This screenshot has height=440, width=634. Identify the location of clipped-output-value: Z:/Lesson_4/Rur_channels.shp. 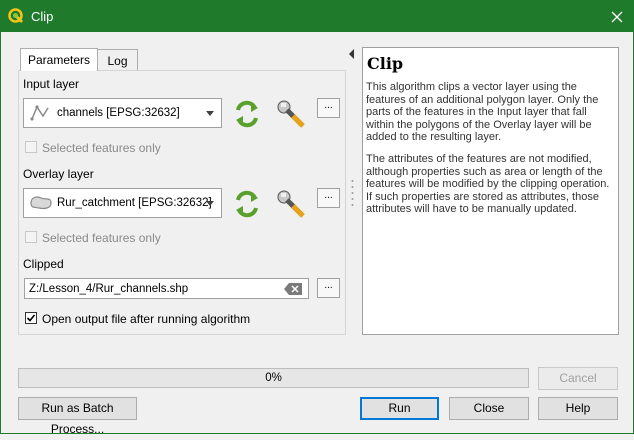
(109, 289).